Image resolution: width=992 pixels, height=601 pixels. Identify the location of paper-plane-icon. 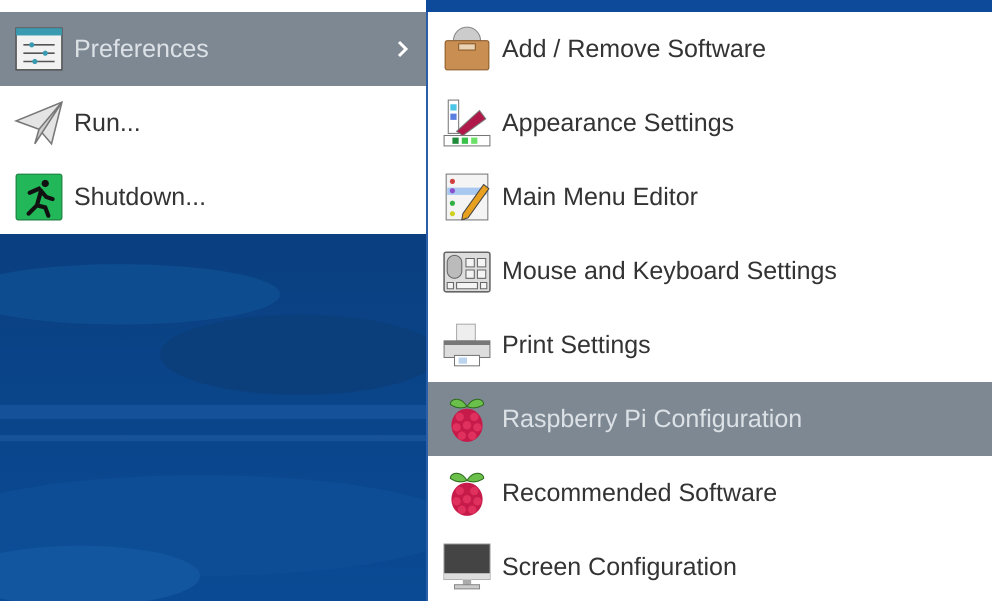
(39, 123).